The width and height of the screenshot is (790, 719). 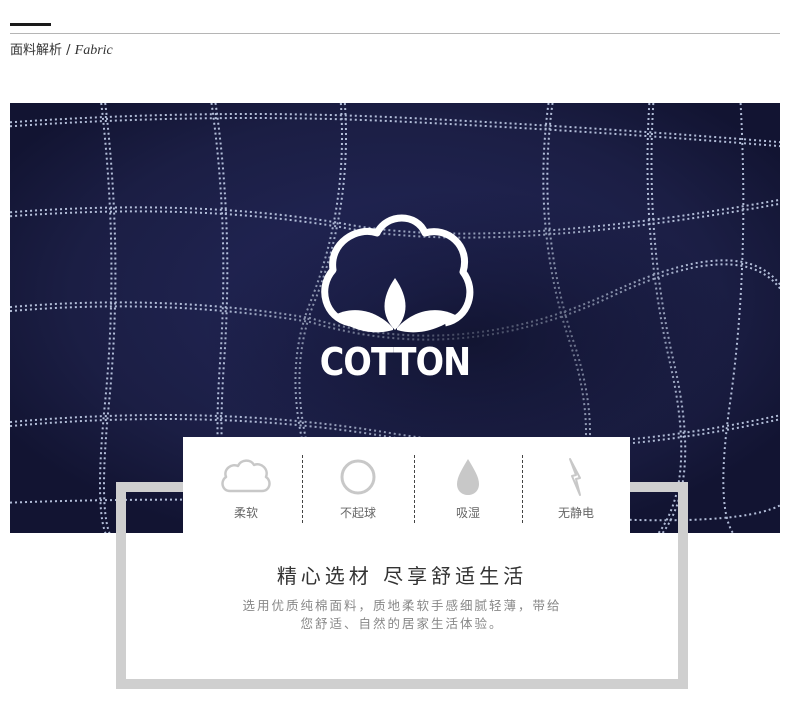 What do you see at coordinates (402, 615) in the screenshot?
I see `info-description: 选用优质纯棉面料，质地柔软手感细腻轻薄，带给 您舒适、自然的居家生活体验。` at bounding box center [402, 615].